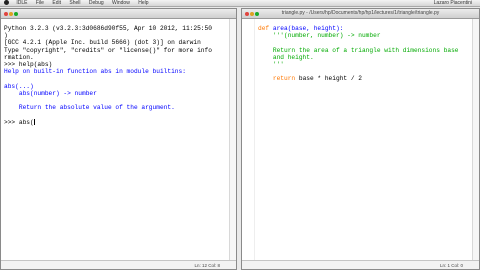 This screenshot has width=480, height=270. Describe the element at coordinates (6, 3) in the screenshot. I see `apple-icon` at that location.